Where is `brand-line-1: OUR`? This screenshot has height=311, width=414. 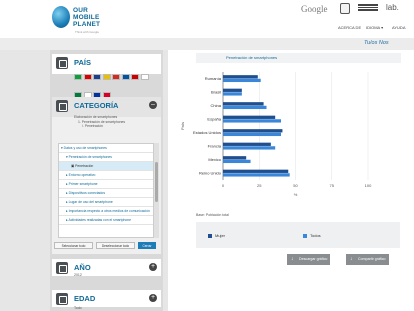
brand-line-1: OUR is located at coordinates (81, 10).